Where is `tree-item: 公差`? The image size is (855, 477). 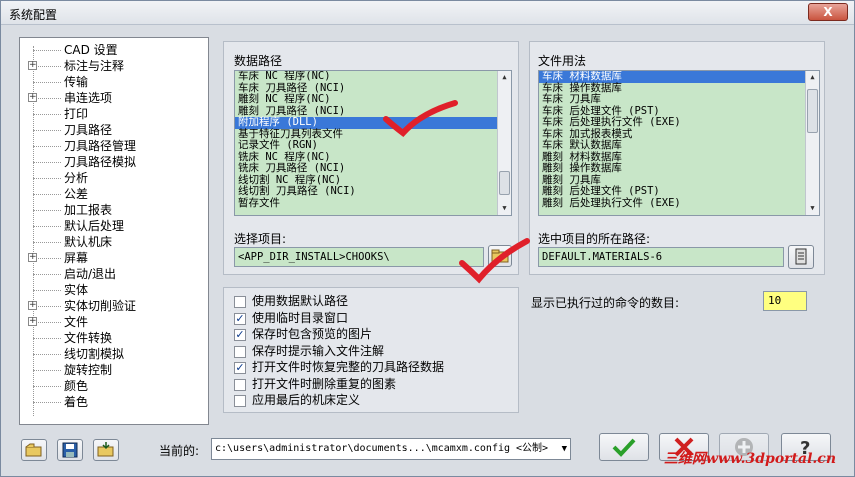 tree-item: 公差 is located at coordinates (113, 194).